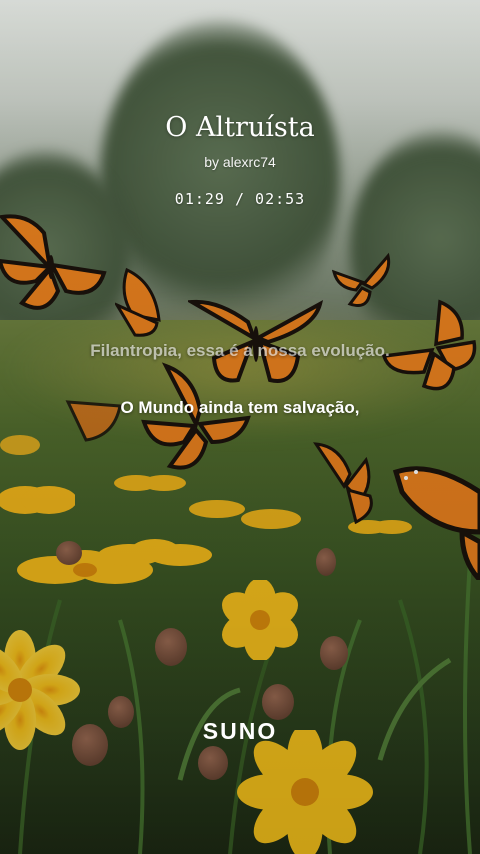  What do you see at coordinates (240, 199) in the screenshot?
I see `playback-time: 01:29 / 02:53` at bounding box center [240, 199].